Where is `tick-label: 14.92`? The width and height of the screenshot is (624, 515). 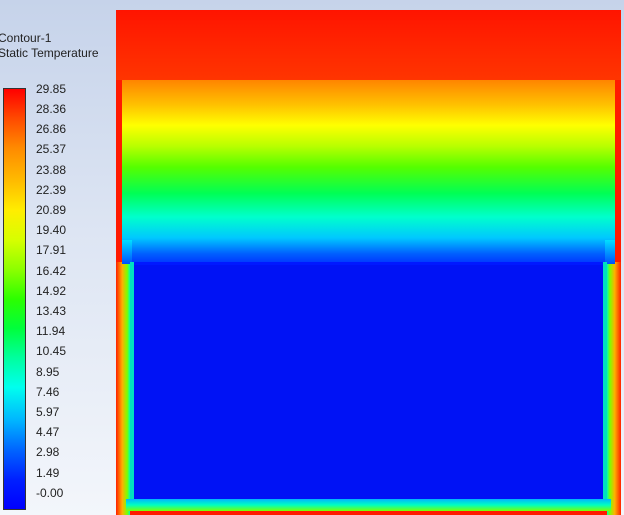
tick-label: 14.92 is located at coordinates (51, 291).